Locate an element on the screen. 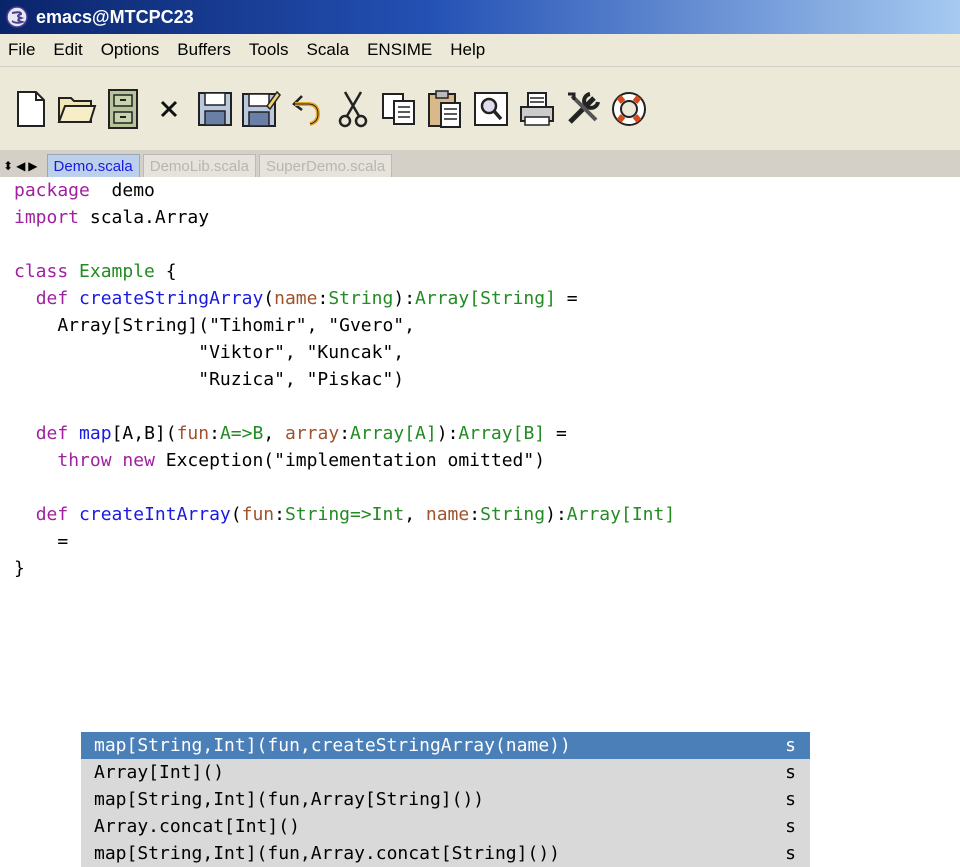  help-button is located at coordinates (629, 109).